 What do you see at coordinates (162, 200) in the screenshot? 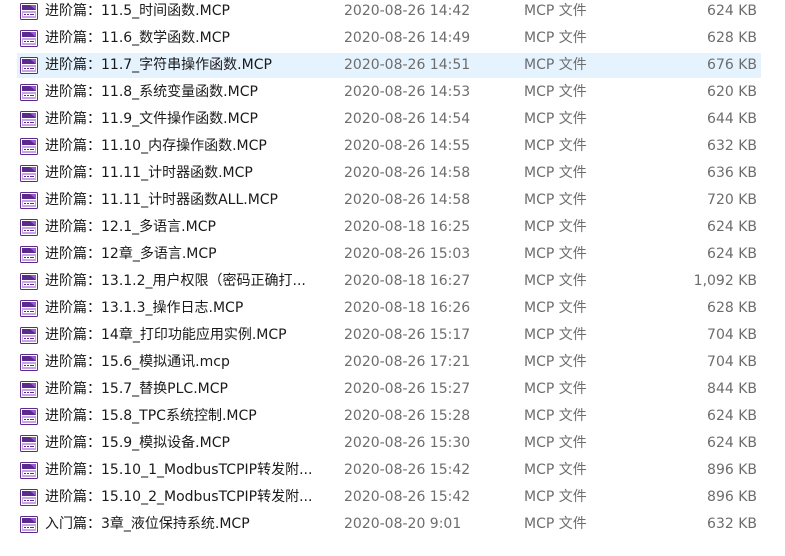
I see `file-name: 进阶篇：11.11_计时器函数ALL.MCP` at bounding box center [162, 200].